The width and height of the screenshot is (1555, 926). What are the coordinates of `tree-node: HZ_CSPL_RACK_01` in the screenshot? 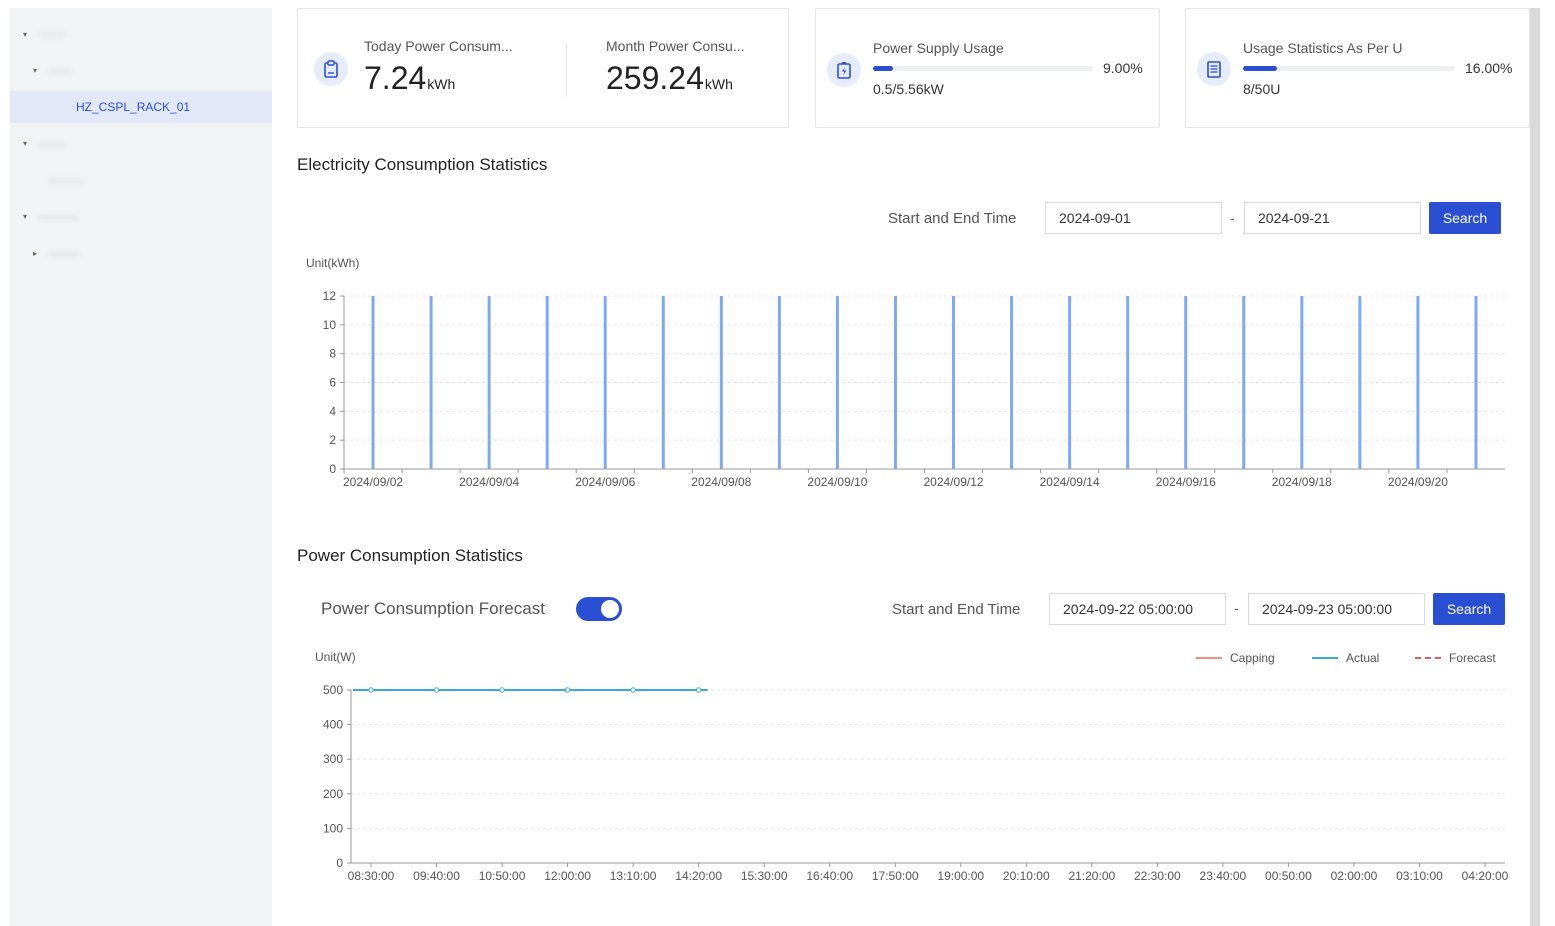 It's located at (141, 107).